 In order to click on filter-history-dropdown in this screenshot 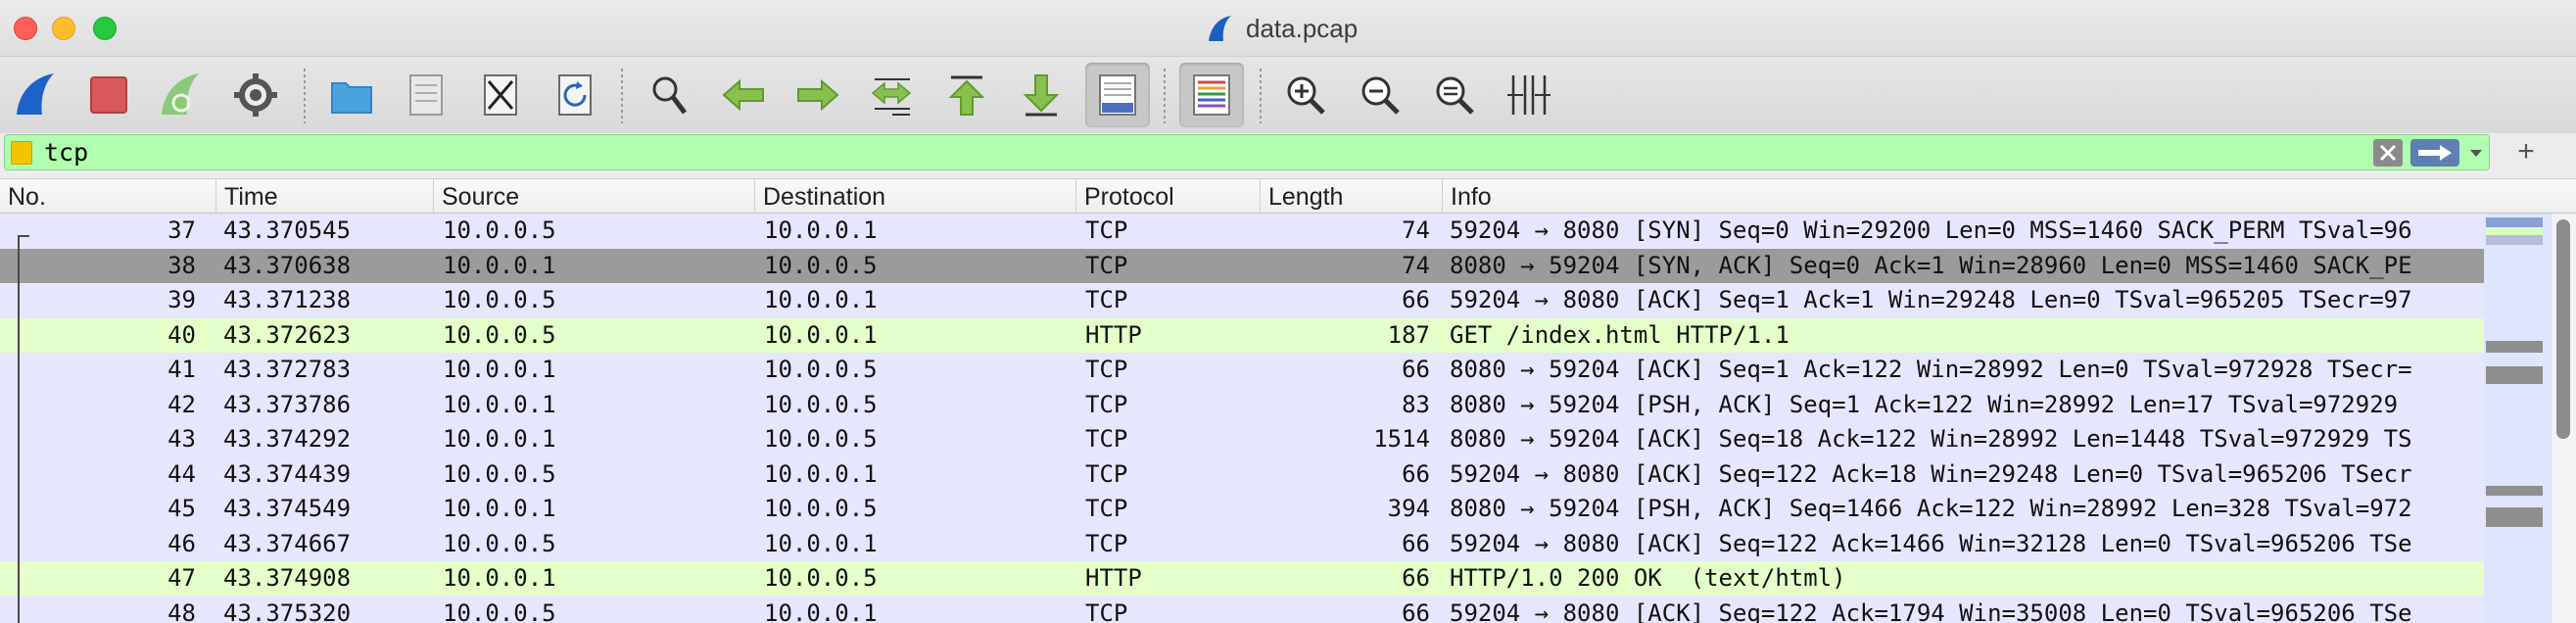, I will do `click(2476, 153)`.